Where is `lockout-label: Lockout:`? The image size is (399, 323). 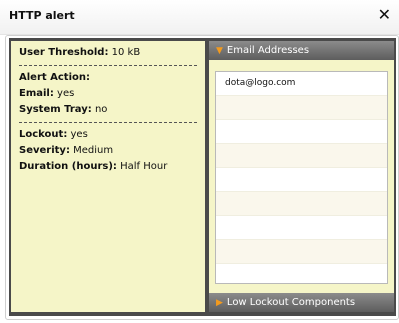
lockout-label: Lockout: is located at coordinates (43, 134).